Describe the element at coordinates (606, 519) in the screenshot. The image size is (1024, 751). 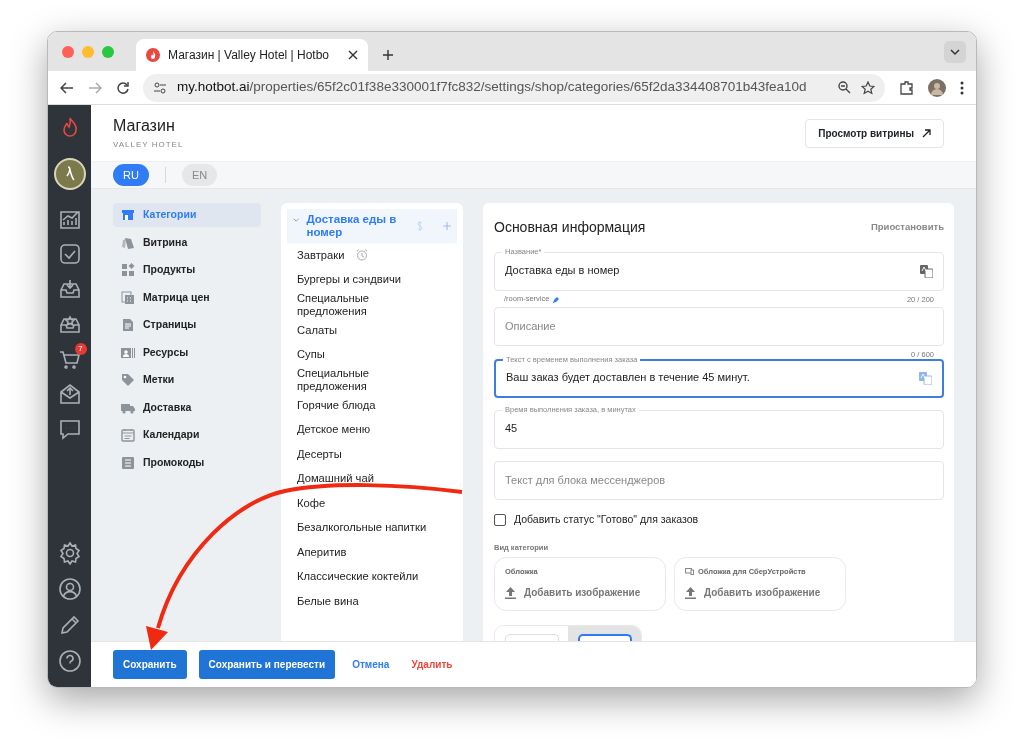
I see `checkbox-label: Добавить статус "Готово" для заказов` at that location.